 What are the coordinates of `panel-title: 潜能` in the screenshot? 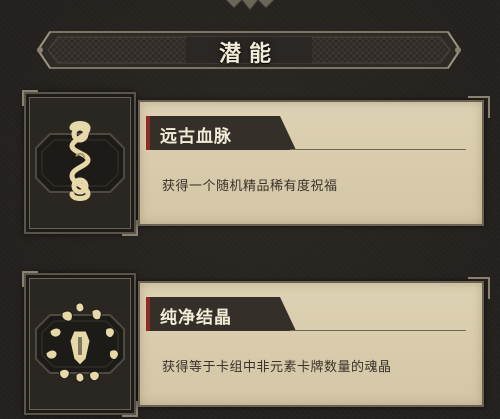 It's located at (248, 54).